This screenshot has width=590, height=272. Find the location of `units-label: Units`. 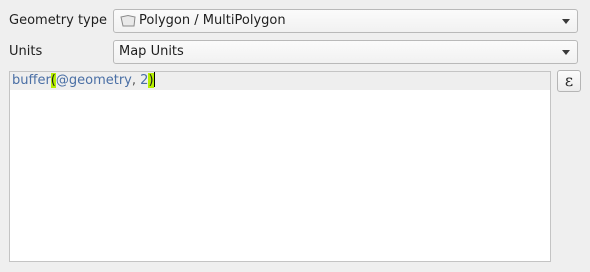

units-label: Units is located at coordinates (26, 51).